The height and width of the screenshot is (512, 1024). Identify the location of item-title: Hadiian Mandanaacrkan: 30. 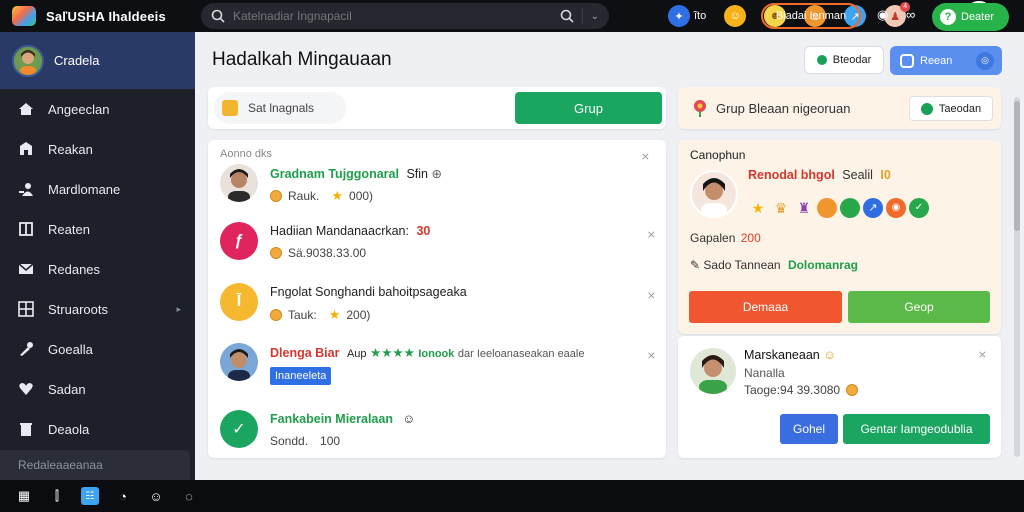
(350, 231).